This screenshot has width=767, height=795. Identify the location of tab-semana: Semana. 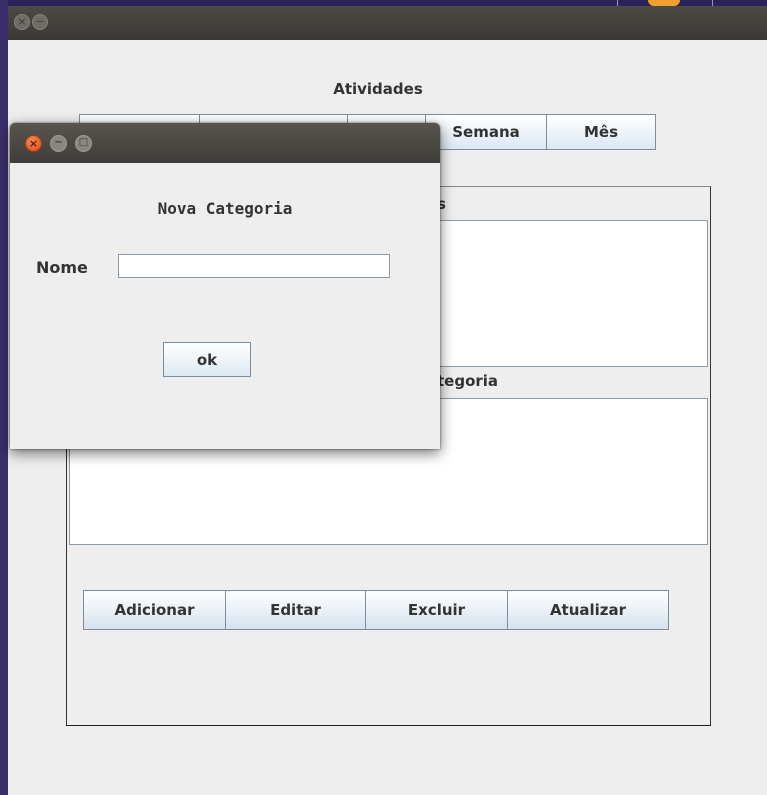
(486, 132).